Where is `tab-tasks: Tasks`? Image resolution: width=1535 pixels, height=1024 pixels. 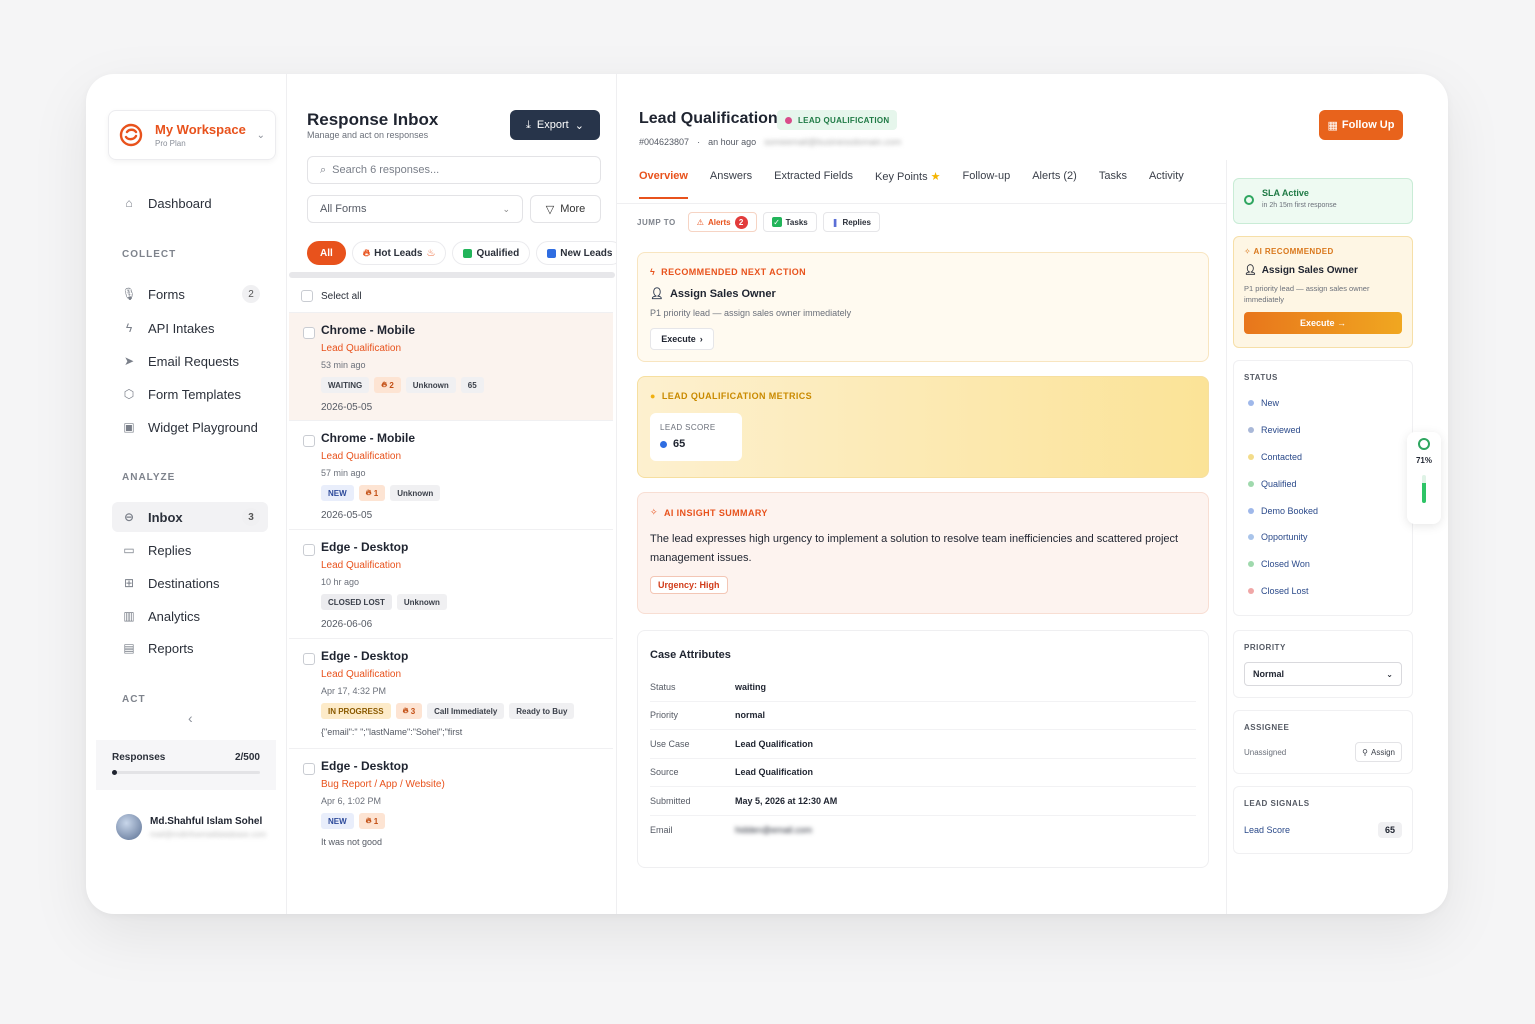
tab-tasks: Tasks is located at coordinates (1113, 184).